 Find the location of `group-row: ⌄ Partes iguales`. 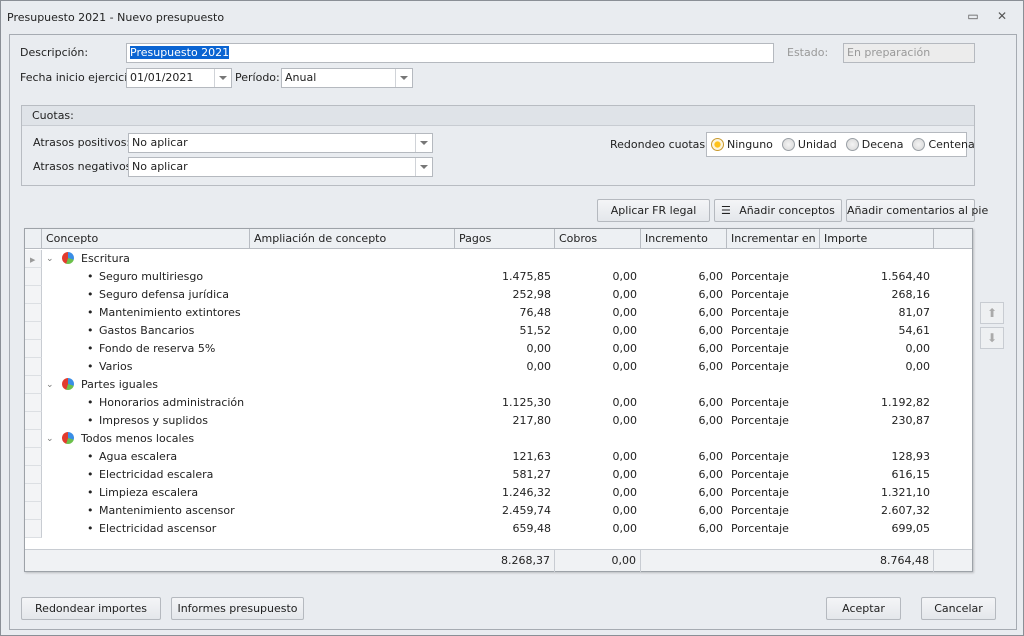

group-row: ⌄ Partes iguales is located at coordinates (498, 385).